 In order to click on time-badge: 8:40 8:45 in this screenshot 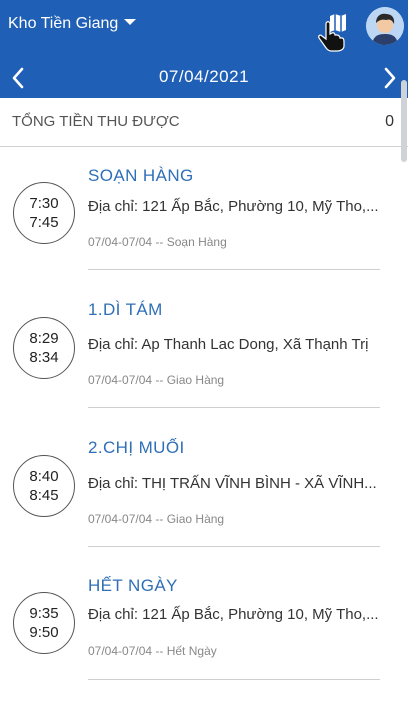, I will do `click(44, 486)`.